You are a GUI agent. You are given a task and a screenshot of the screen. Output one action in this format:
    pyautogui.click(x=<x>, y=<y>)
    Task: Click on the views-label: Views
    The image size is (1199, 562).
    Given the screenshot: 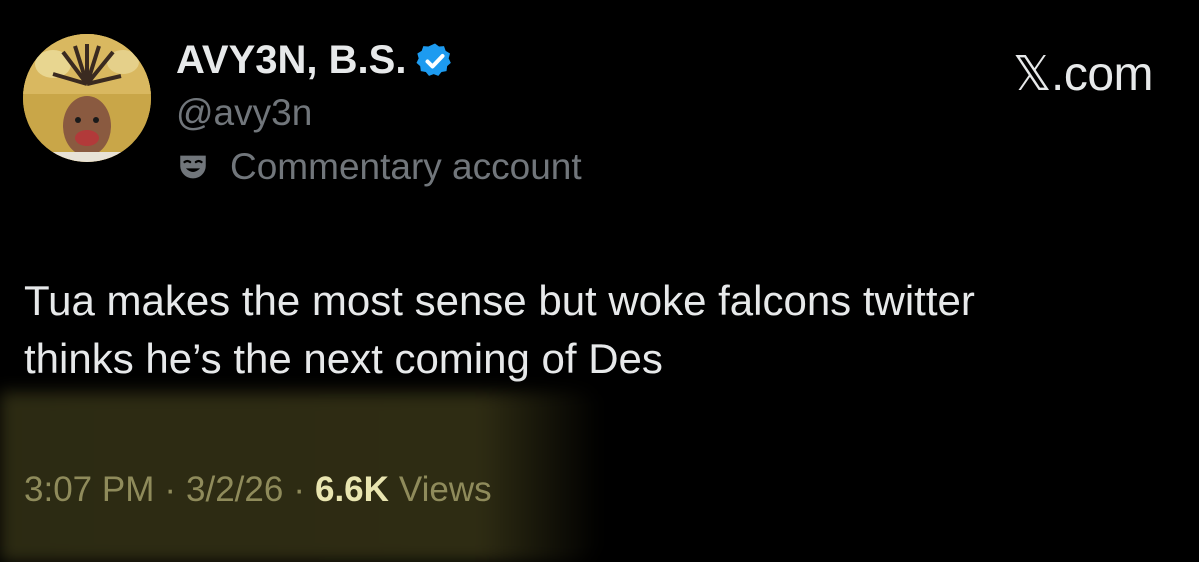 What is the action you would take?
    pyautogui.click(x=445, y=489)
    